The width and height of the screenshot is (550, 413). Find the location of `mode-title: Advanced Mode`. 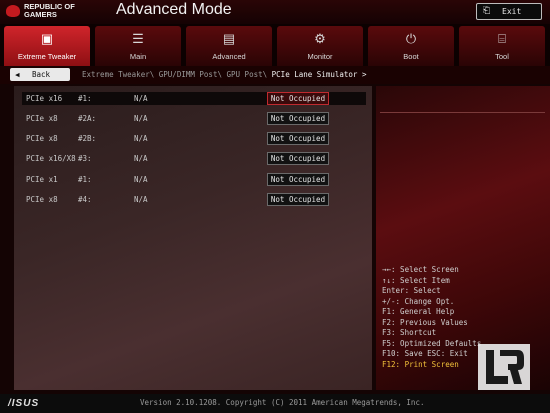

mode-title: Advanced Mode is located at coordinates (174, 9).